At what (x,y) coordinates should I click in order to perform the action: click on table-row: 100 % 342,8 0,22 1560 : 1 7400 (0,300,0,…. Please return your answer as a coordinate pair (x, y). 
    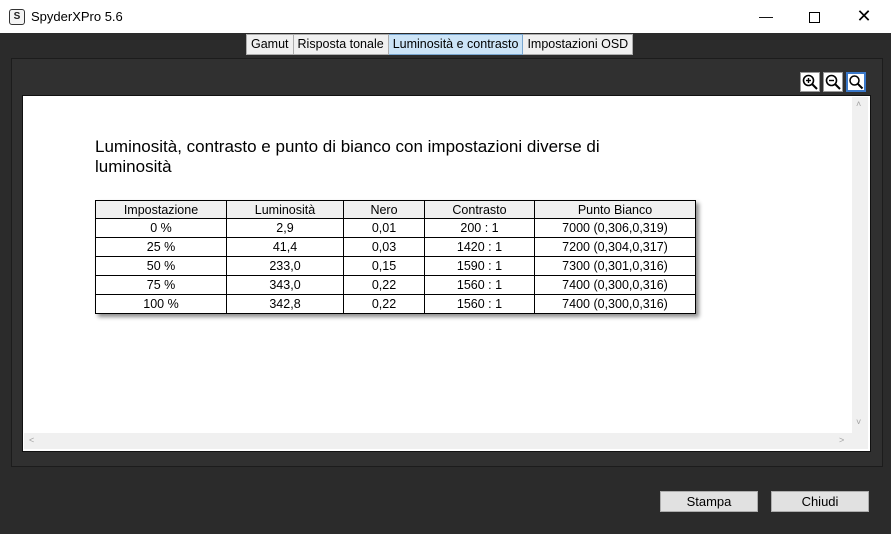
    Looking at the image, I should click on (395, 304).